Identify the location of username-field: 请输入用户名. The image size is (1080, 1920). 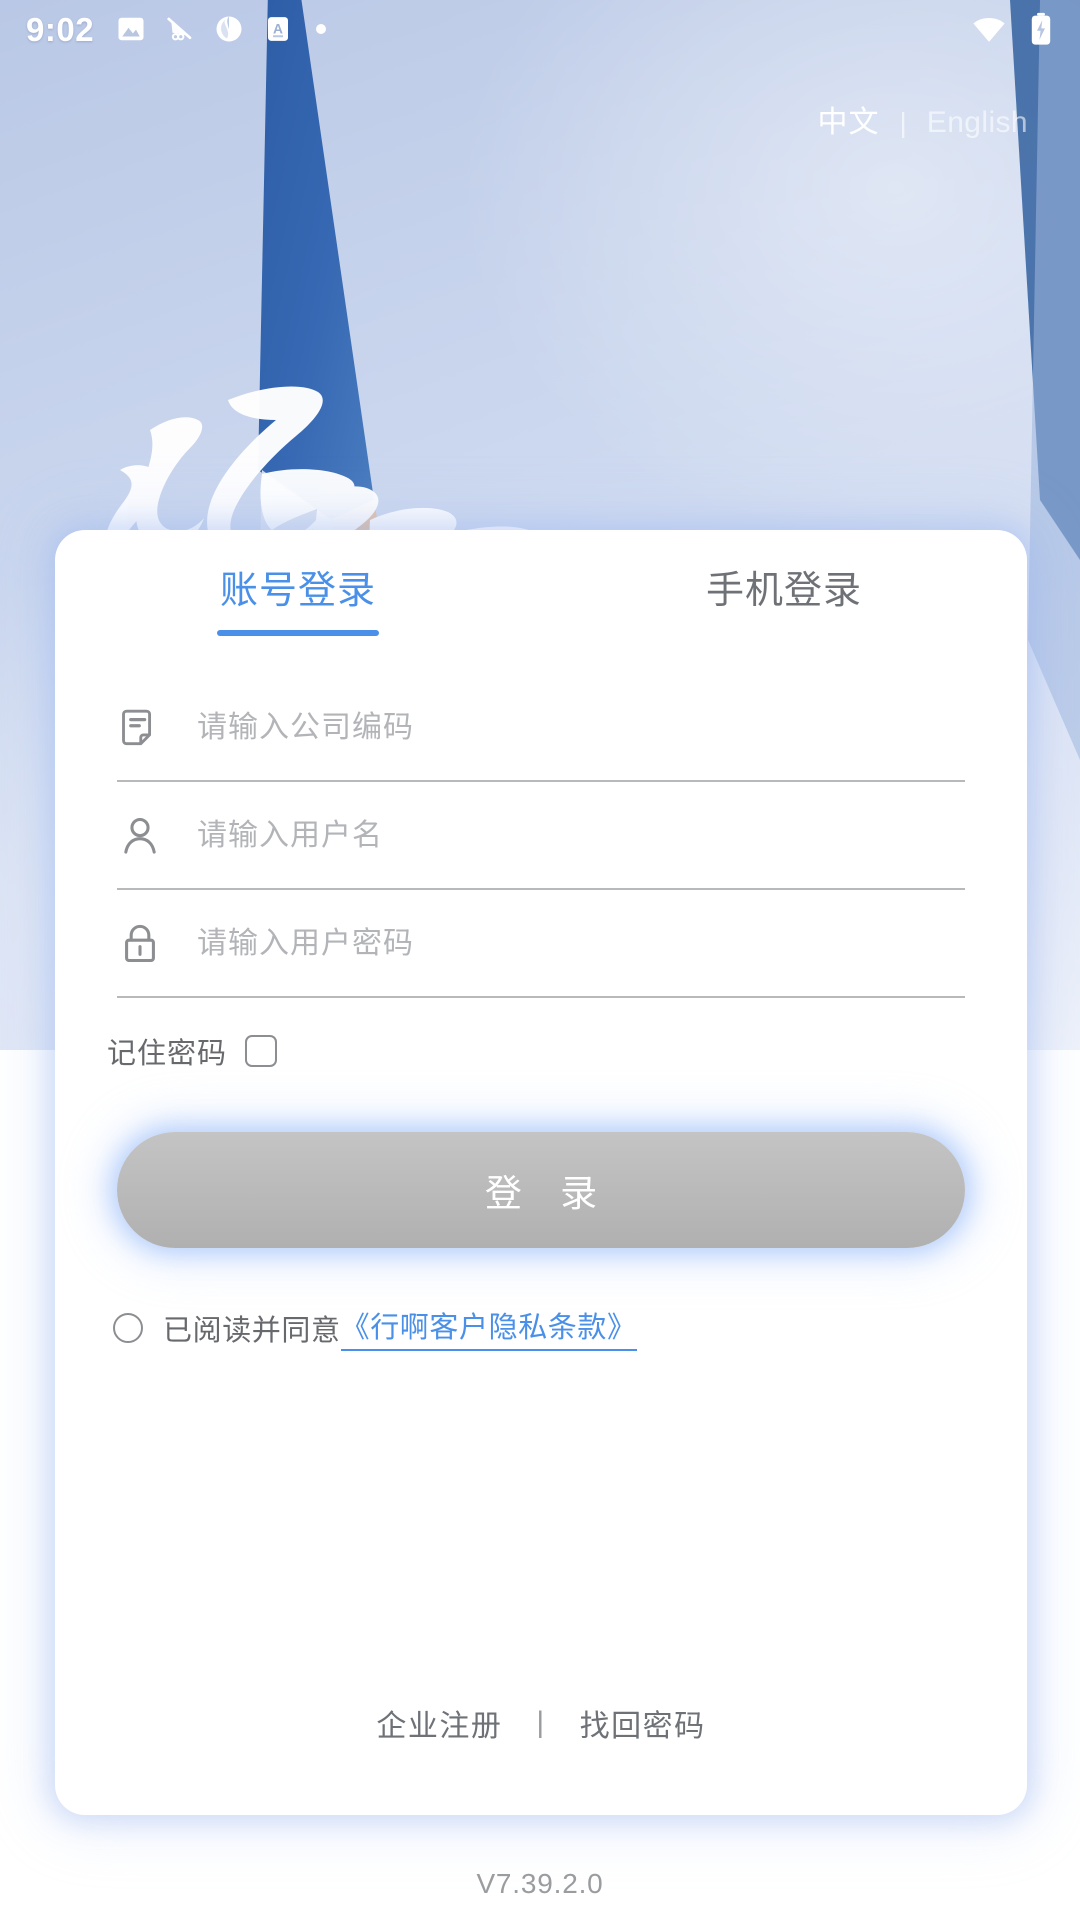
(541, 836).